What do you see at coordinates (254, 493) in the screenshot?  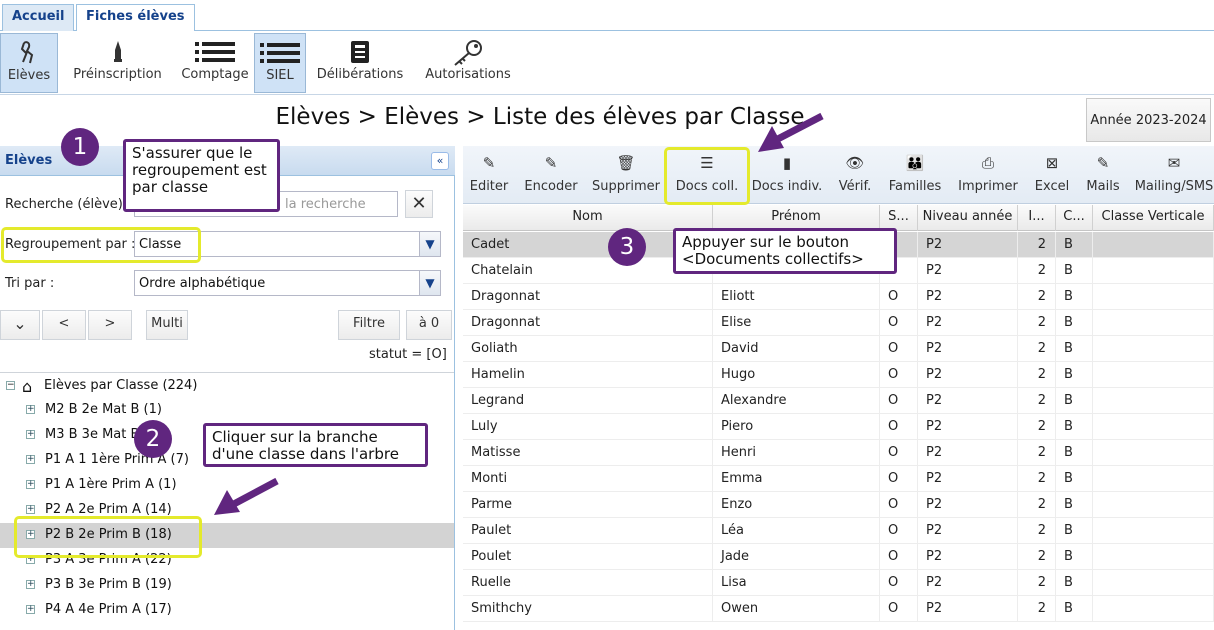 I see `arrow-to-tree-node` at bounding box center [254, 493].